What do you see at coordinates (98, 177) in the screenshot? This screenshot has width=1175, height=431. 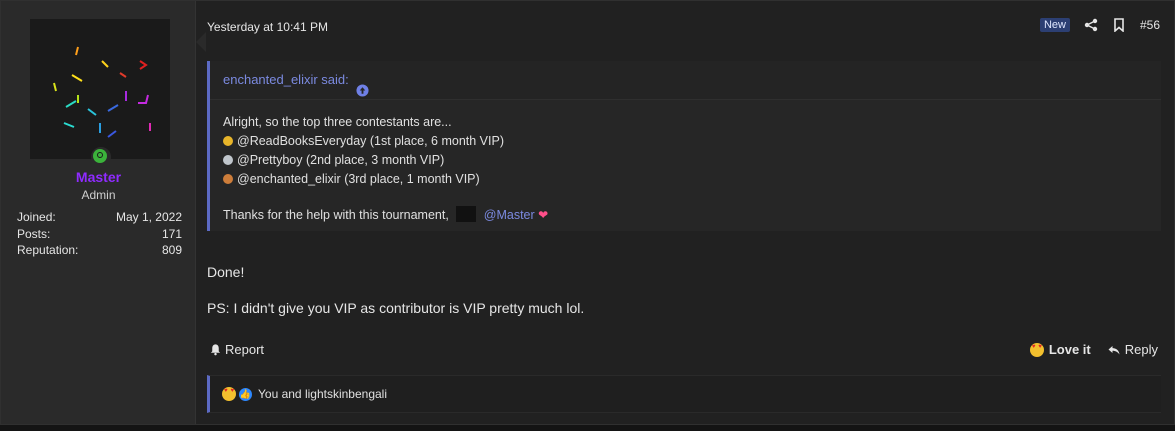 I see `username-link: Master` at bounding box center [98, 177].